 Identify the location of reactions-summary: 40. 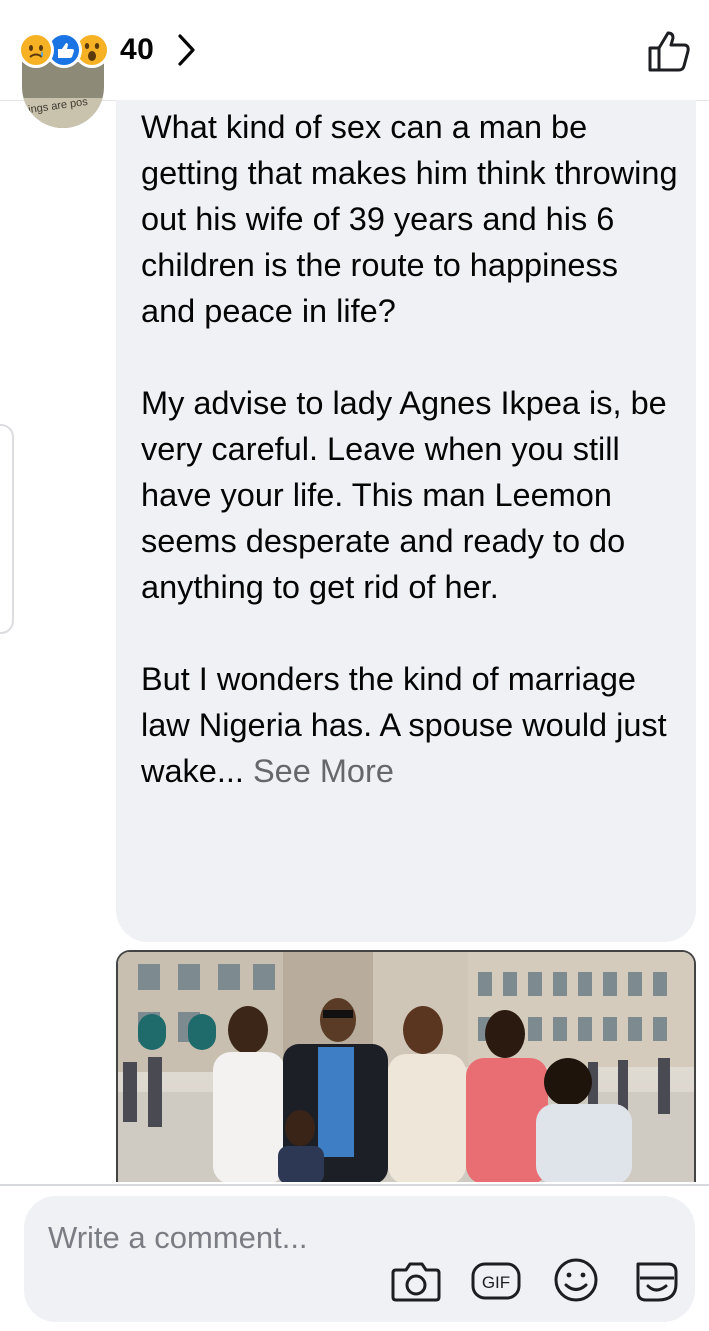
(108, 50).